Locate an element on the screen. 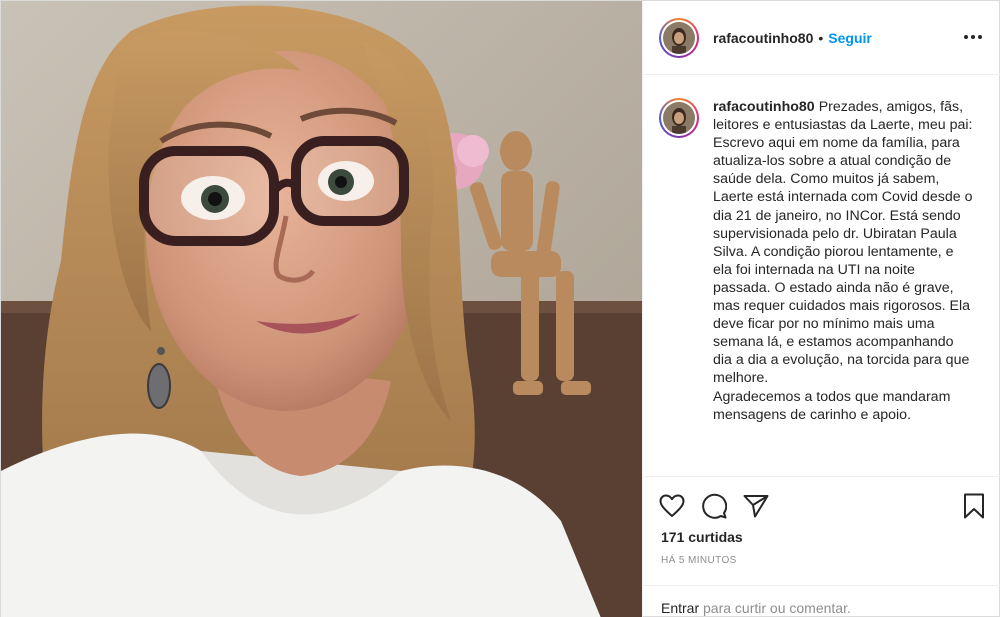  comment-bar: Entrar para curtir ou comentar. is located at coordinates (821, 601).